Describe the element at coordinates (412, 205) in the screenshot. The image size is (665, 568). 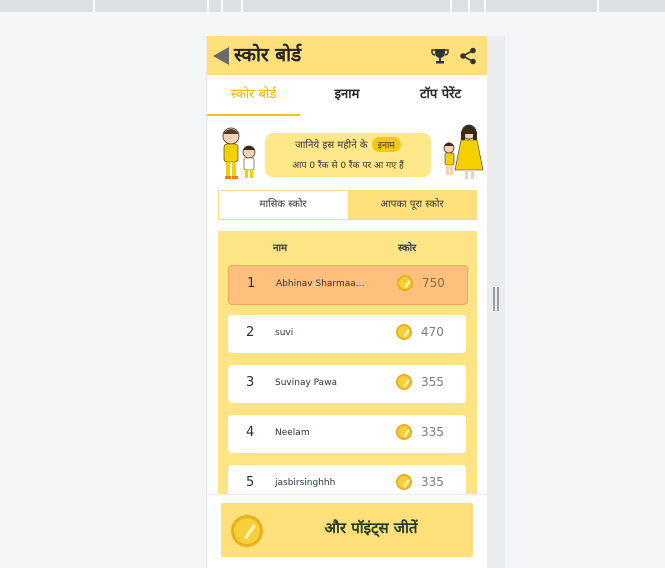
I see `total-score-button: आपका पूरा स्कोर` at that location.